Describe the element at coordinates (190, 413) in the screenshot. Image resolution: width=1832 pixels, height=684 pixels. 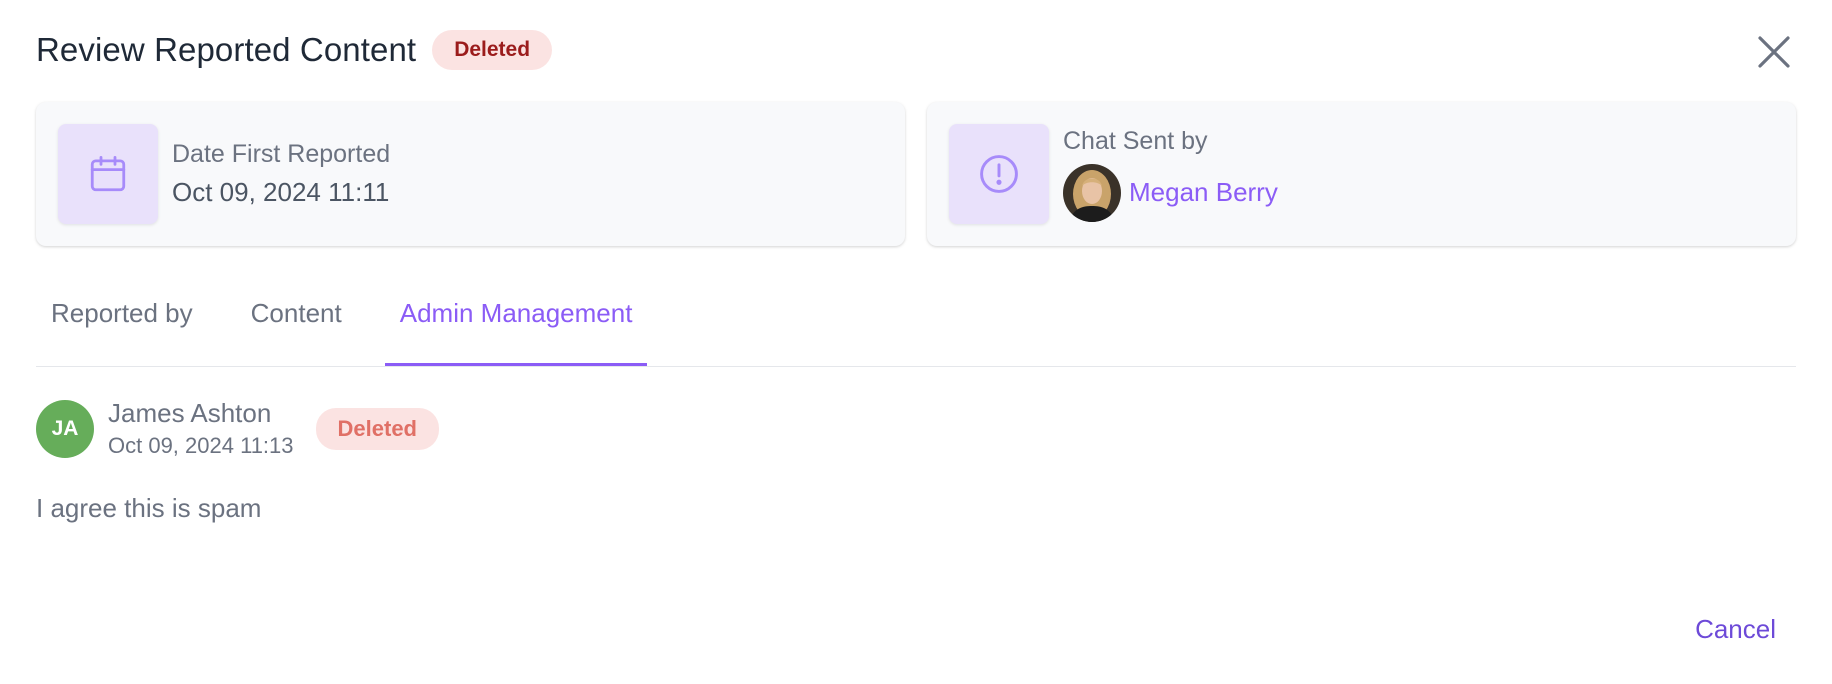
I see `comment-author: James Ashton` at that location.